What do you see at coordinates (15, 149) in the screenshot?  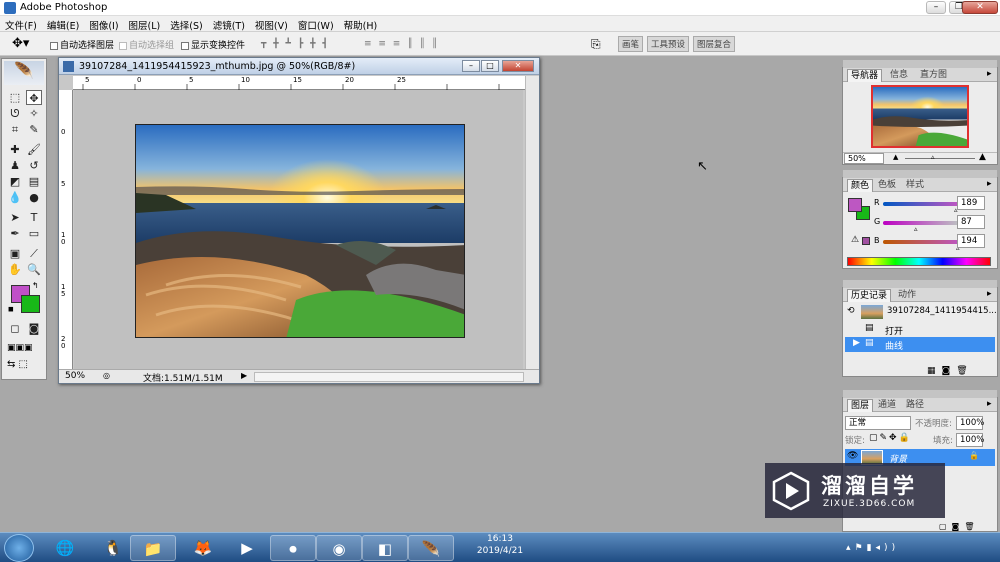 I see `healing-brush-tool-icon: ✚` at bounding box center [15, 149].